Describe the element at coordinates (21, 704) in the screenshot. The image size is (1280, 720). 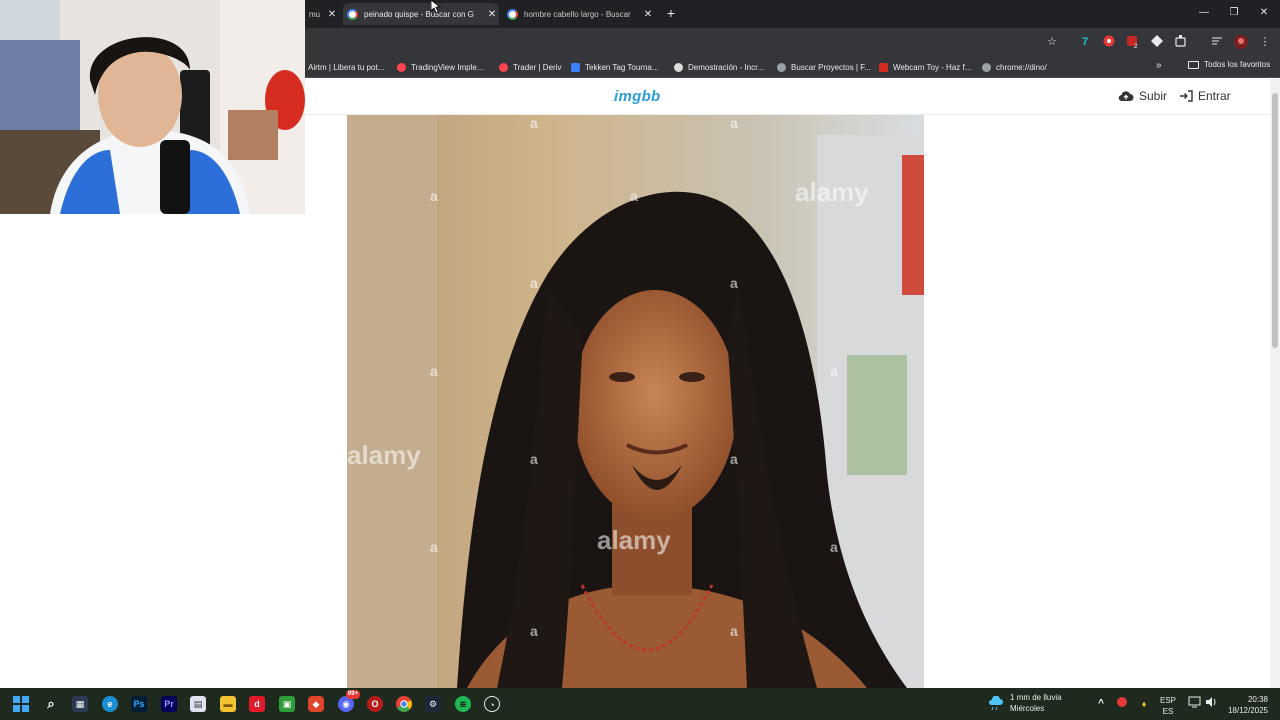
I see `windows-start-icon` at that location.